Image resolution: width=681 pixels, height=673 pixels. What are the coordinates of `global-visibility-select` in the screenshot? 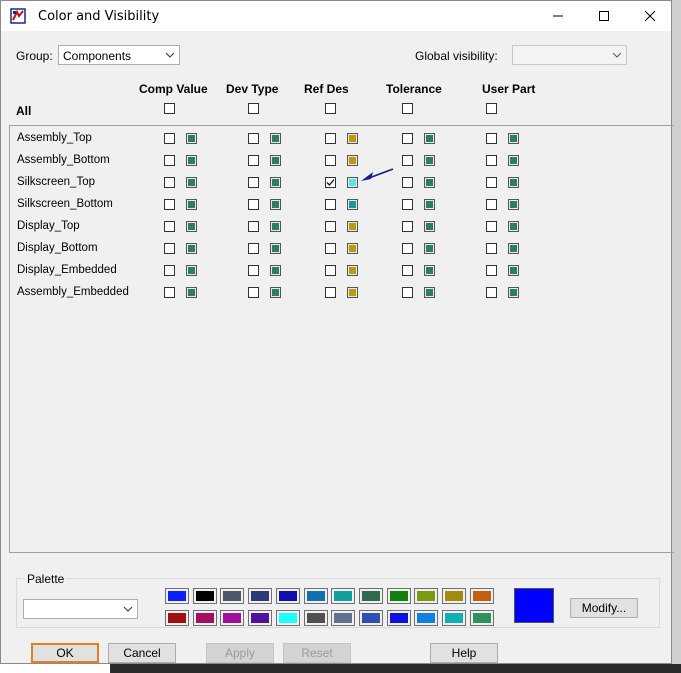 It's located at (569, 55).